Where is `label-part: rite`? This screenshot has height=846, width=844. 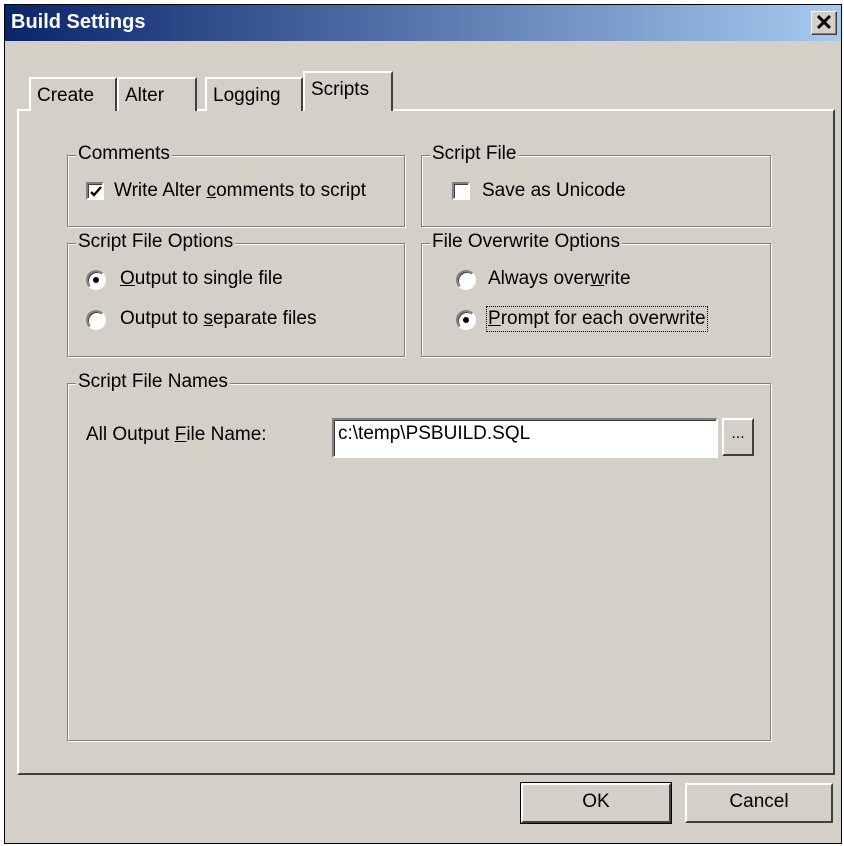
label-part: rite is located at coordinates (617, 278).